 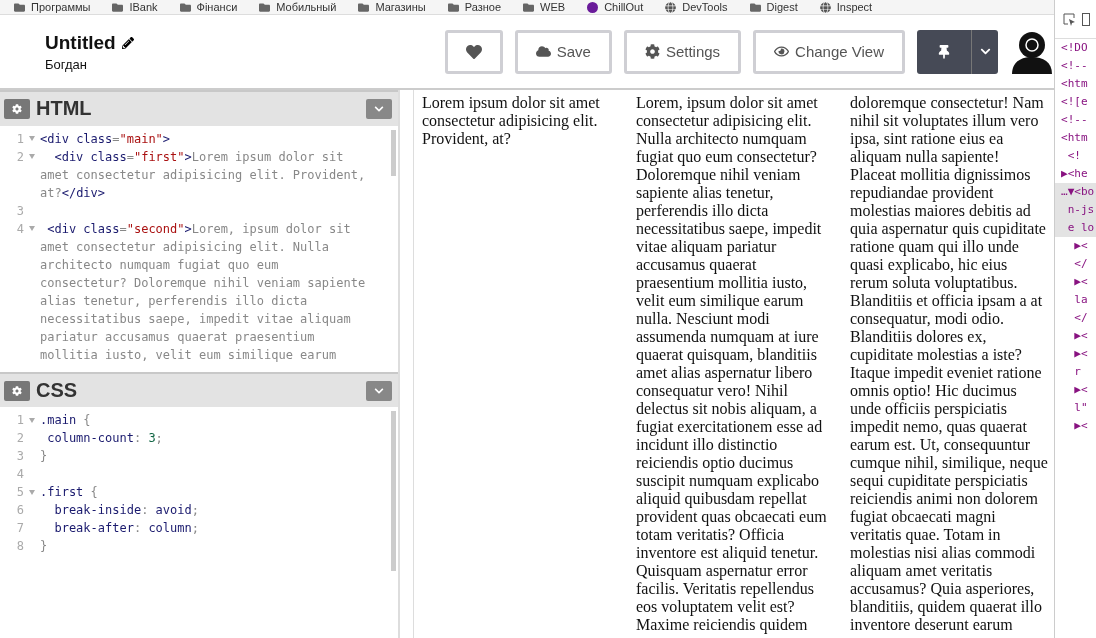 What do you see at coordinates (203, 282) in the screenshot?
I see `code-line: consectetur? Doloremque nihil veniam sapiente` at bounding box center [203, 282].